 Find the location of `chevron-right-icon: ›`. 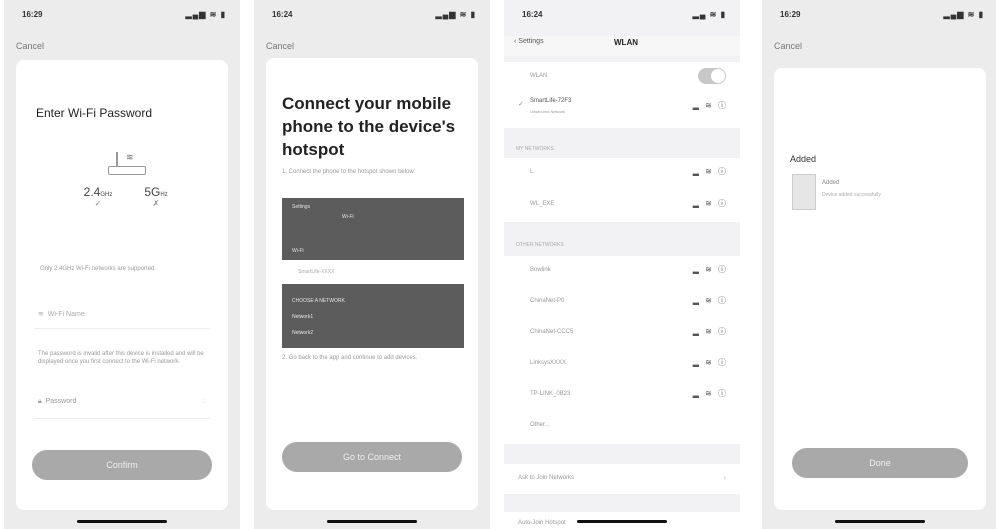

chevron-right-icon: › is located at coordinates (724, 477).